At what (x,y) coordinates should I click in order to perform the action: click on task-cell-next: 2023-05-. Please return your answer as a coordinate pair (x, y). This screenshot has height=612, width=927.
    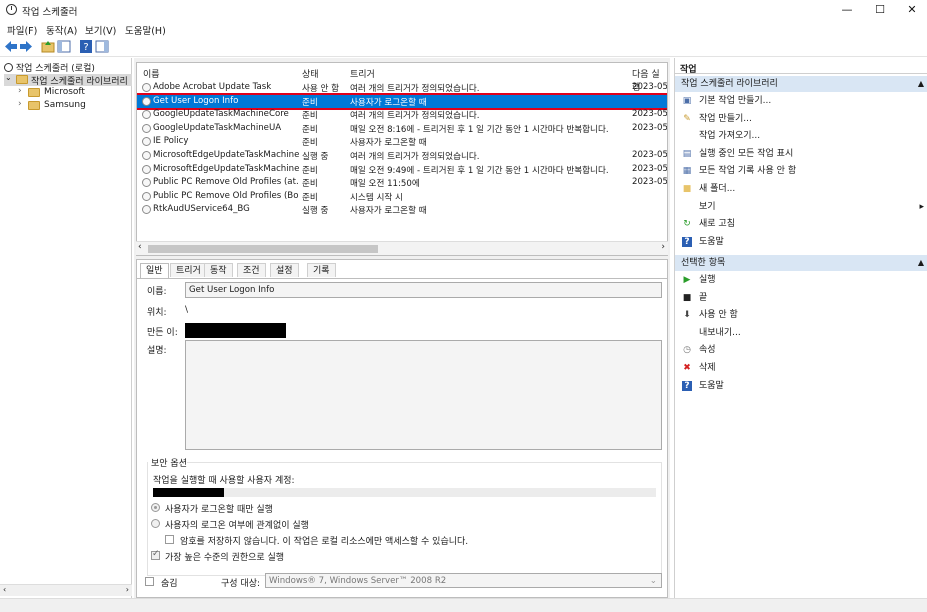
    Looking at the image, I should click on (650, 168).